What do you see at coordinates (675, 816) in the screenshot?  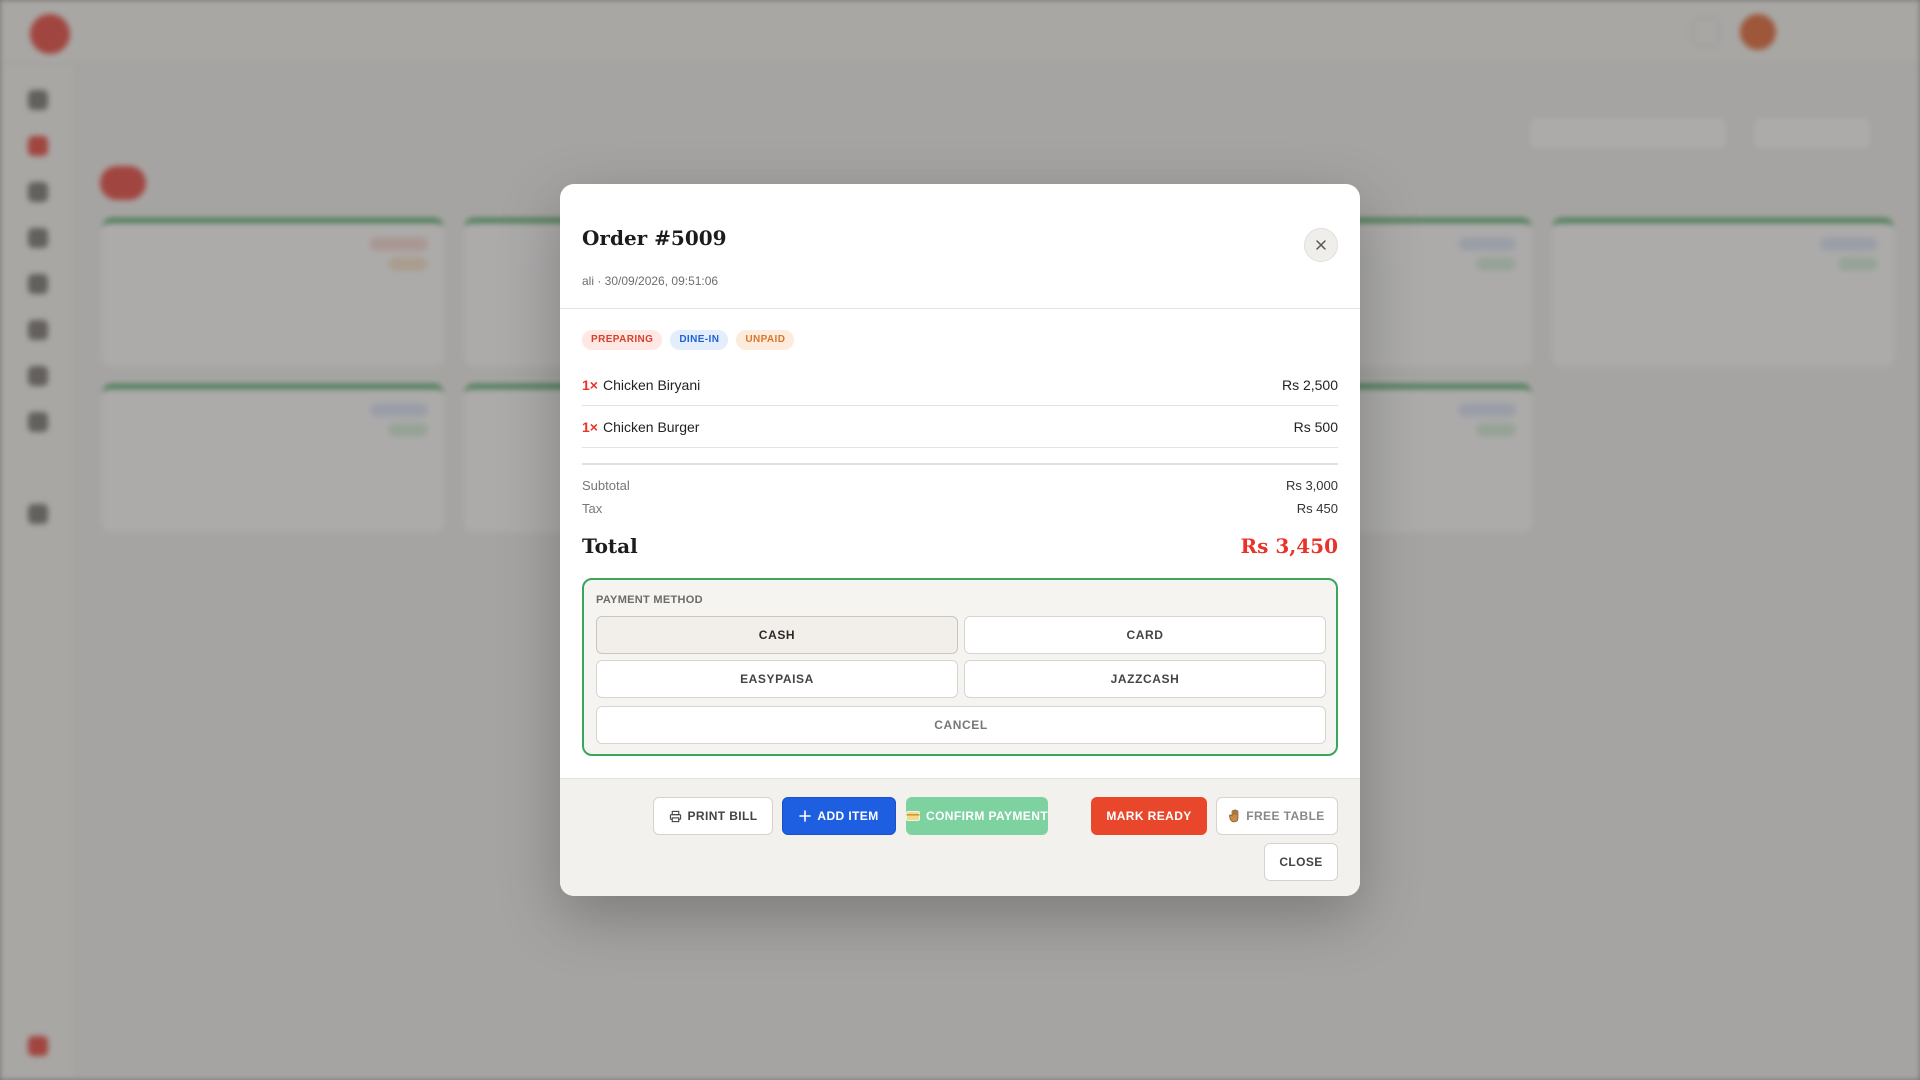 I see `printer-icon` at bounding box center [675, 816].